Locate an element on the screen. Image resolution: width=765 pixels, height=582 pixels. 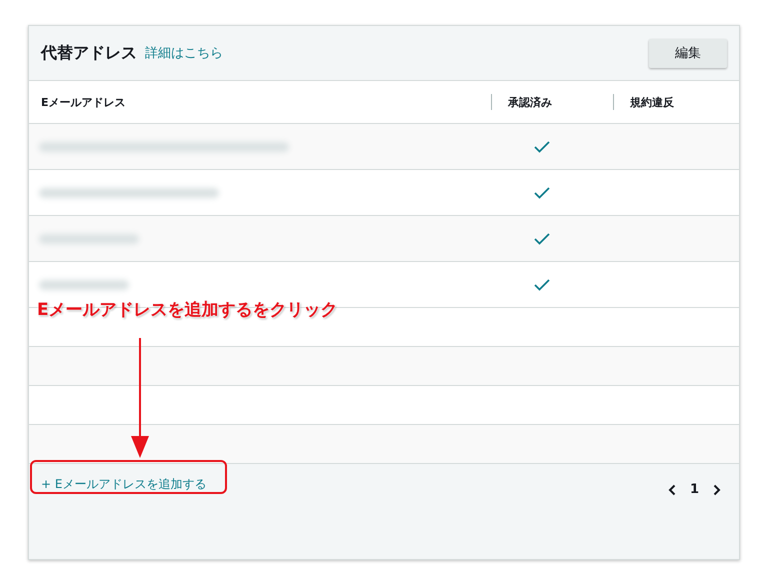
add-email-link: + Eメールアドレスを追加する is located at coordinates (123, 484).